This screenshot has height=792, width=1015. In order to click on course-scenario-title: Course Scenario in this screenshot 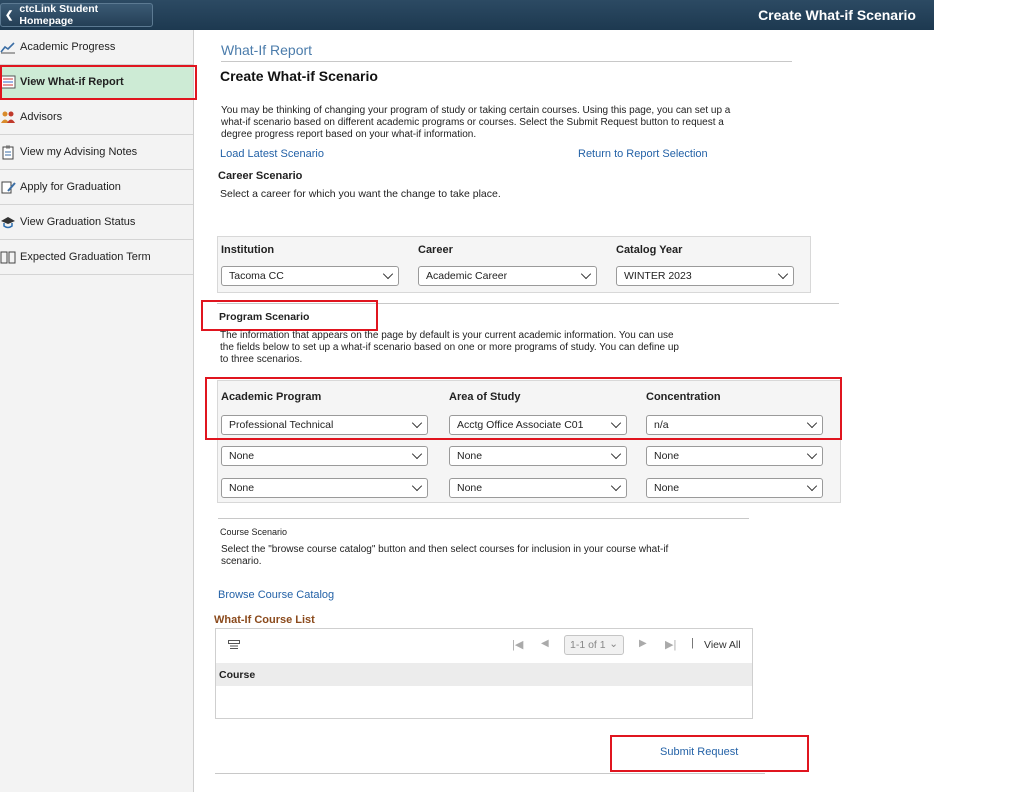, I will do `click(254, 532)`.